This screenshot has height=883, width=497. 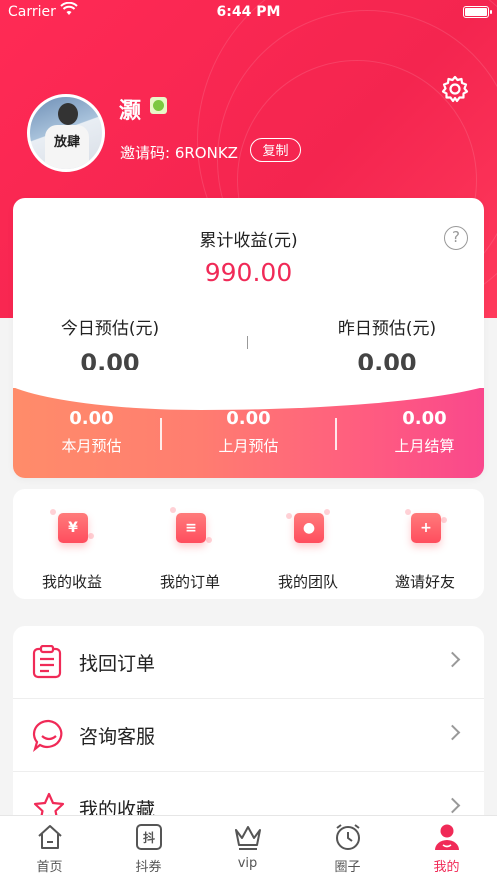 What do you see at coordinates (455, 89) in the screenshot?
I see `settings-gear-icon` at bounding box center [455, 89].